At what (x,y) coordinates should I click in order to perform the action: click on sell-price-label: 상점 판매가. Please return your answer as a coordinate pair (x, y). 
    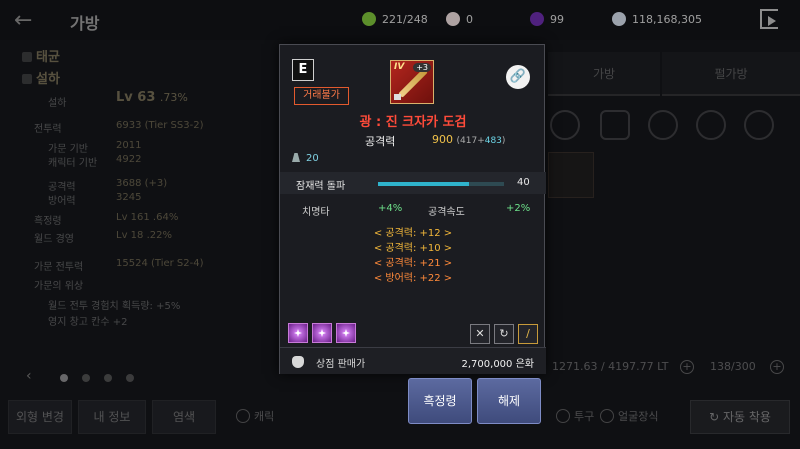
    Looking at the image, I should click on (341, 364).